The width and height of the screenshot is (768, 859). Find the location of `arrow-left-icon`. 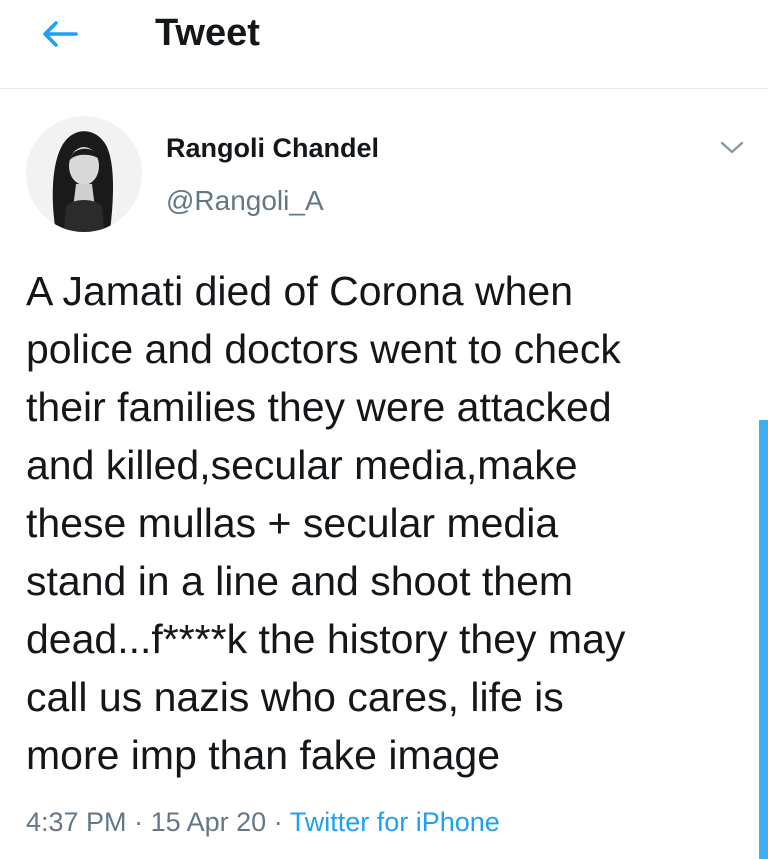

arrow-left-icon is located at coordinates (60, 34).